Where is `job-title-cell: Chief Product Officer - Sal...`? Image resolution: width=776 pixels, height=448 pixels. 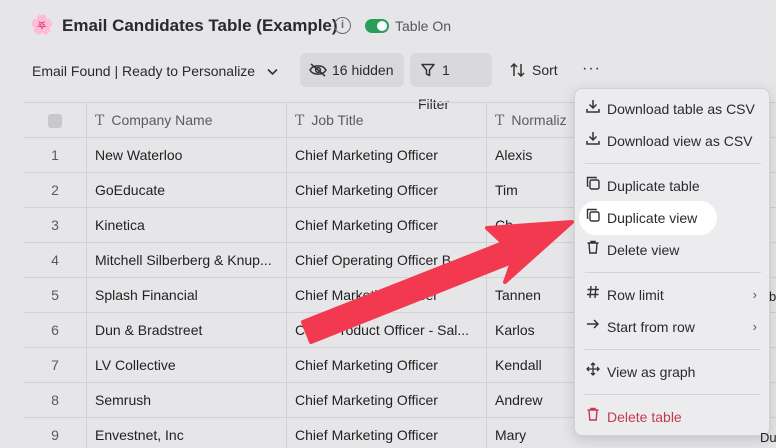
job-title-cell: Chief Product Officer - Sal... is located at coordinates (387, 330).